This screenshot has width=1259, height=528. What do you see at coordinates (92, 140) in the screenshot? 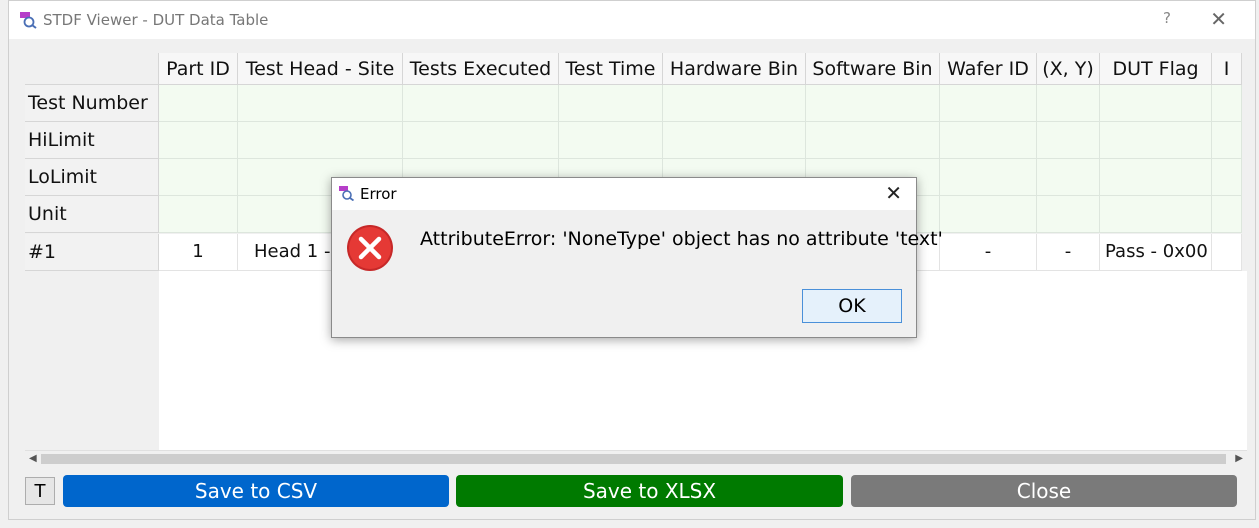
I see `row-header: HiLimit` at bounding box center [92, 140].